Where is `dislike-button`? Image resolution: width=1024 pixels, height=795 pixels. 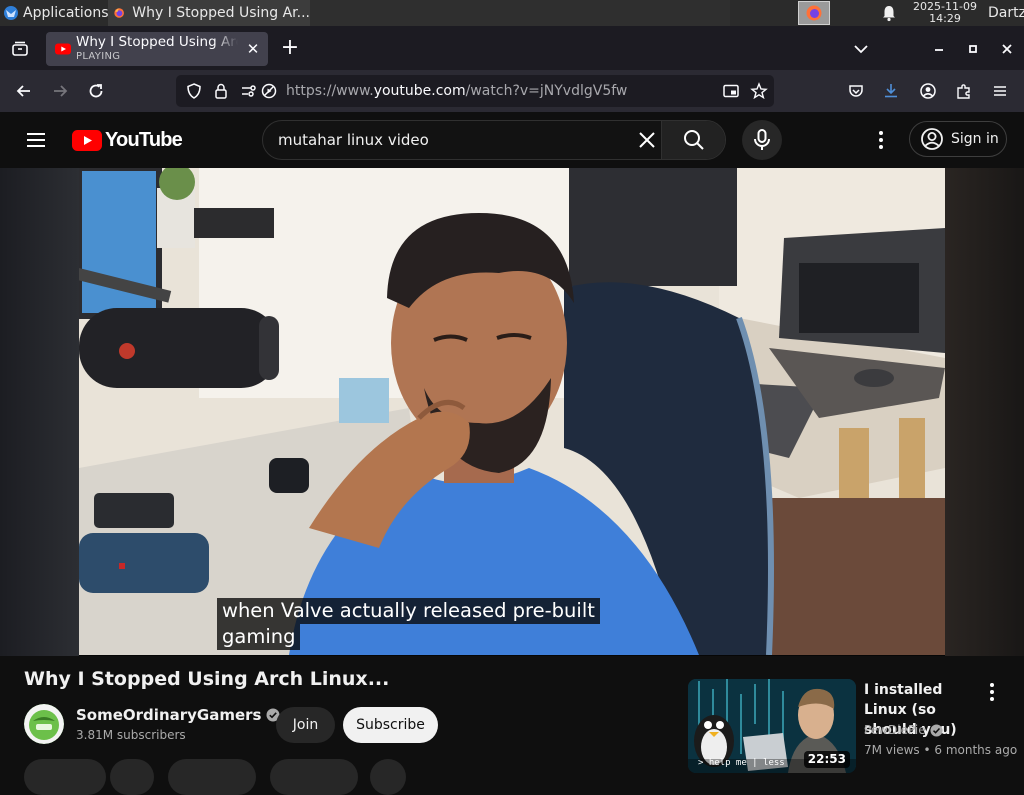 dislike-button is located at coordinates (132, 777).